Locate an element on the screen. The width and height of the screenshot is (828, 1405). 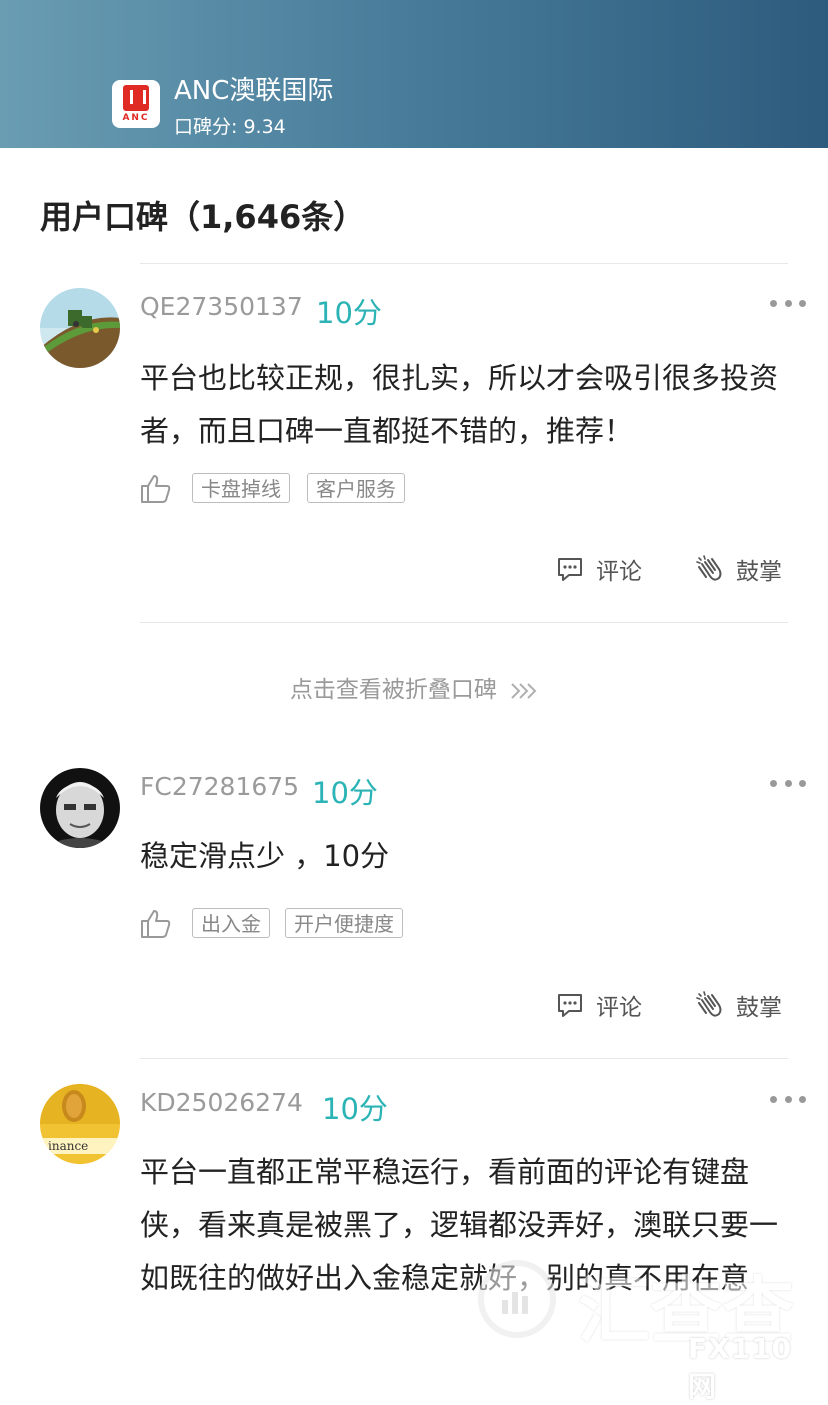
review-tag: 卡盘掉线 is located at coordinates (241, 488).